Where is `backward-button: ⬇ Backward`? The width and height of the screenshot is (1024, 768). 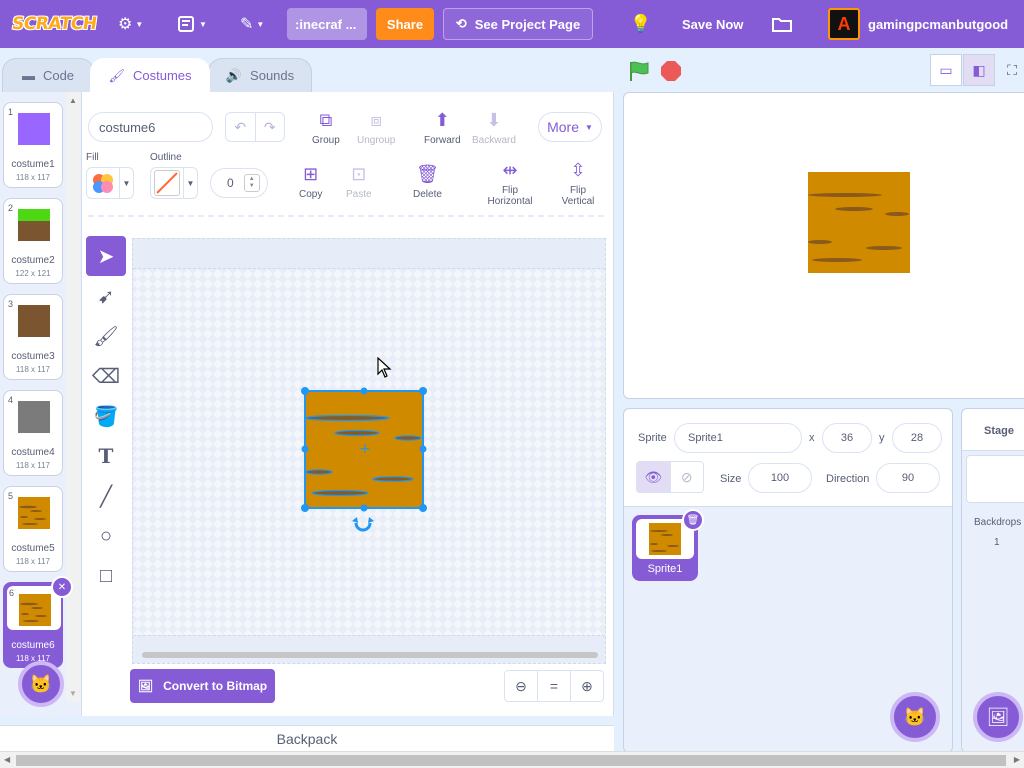
backward-button: ⬇ Backward is located at coordinates (494, 128).